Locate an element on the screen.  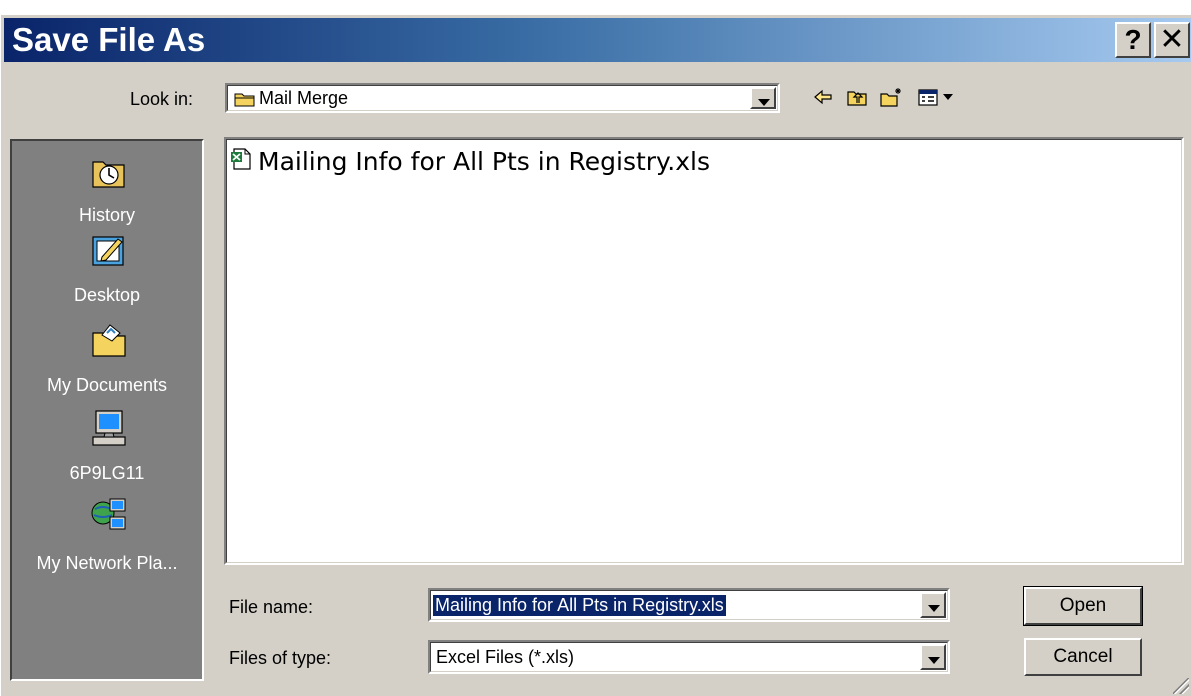
close-button: ✕ is located at coordinates (1172, 40).